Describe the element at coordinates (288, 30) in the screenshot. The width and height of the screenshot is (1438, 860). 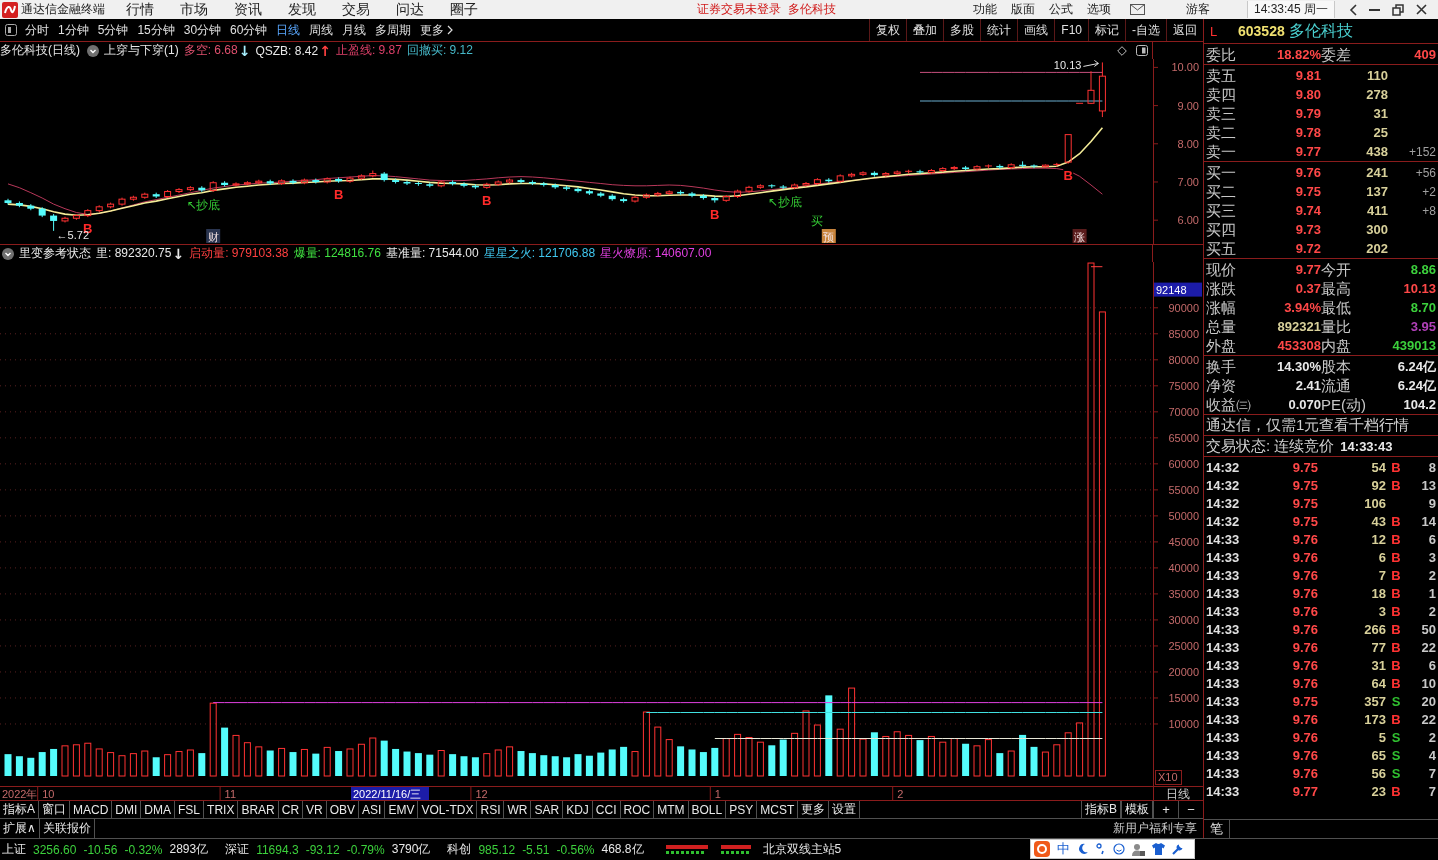
I see `period-tab: 日线` at that location.